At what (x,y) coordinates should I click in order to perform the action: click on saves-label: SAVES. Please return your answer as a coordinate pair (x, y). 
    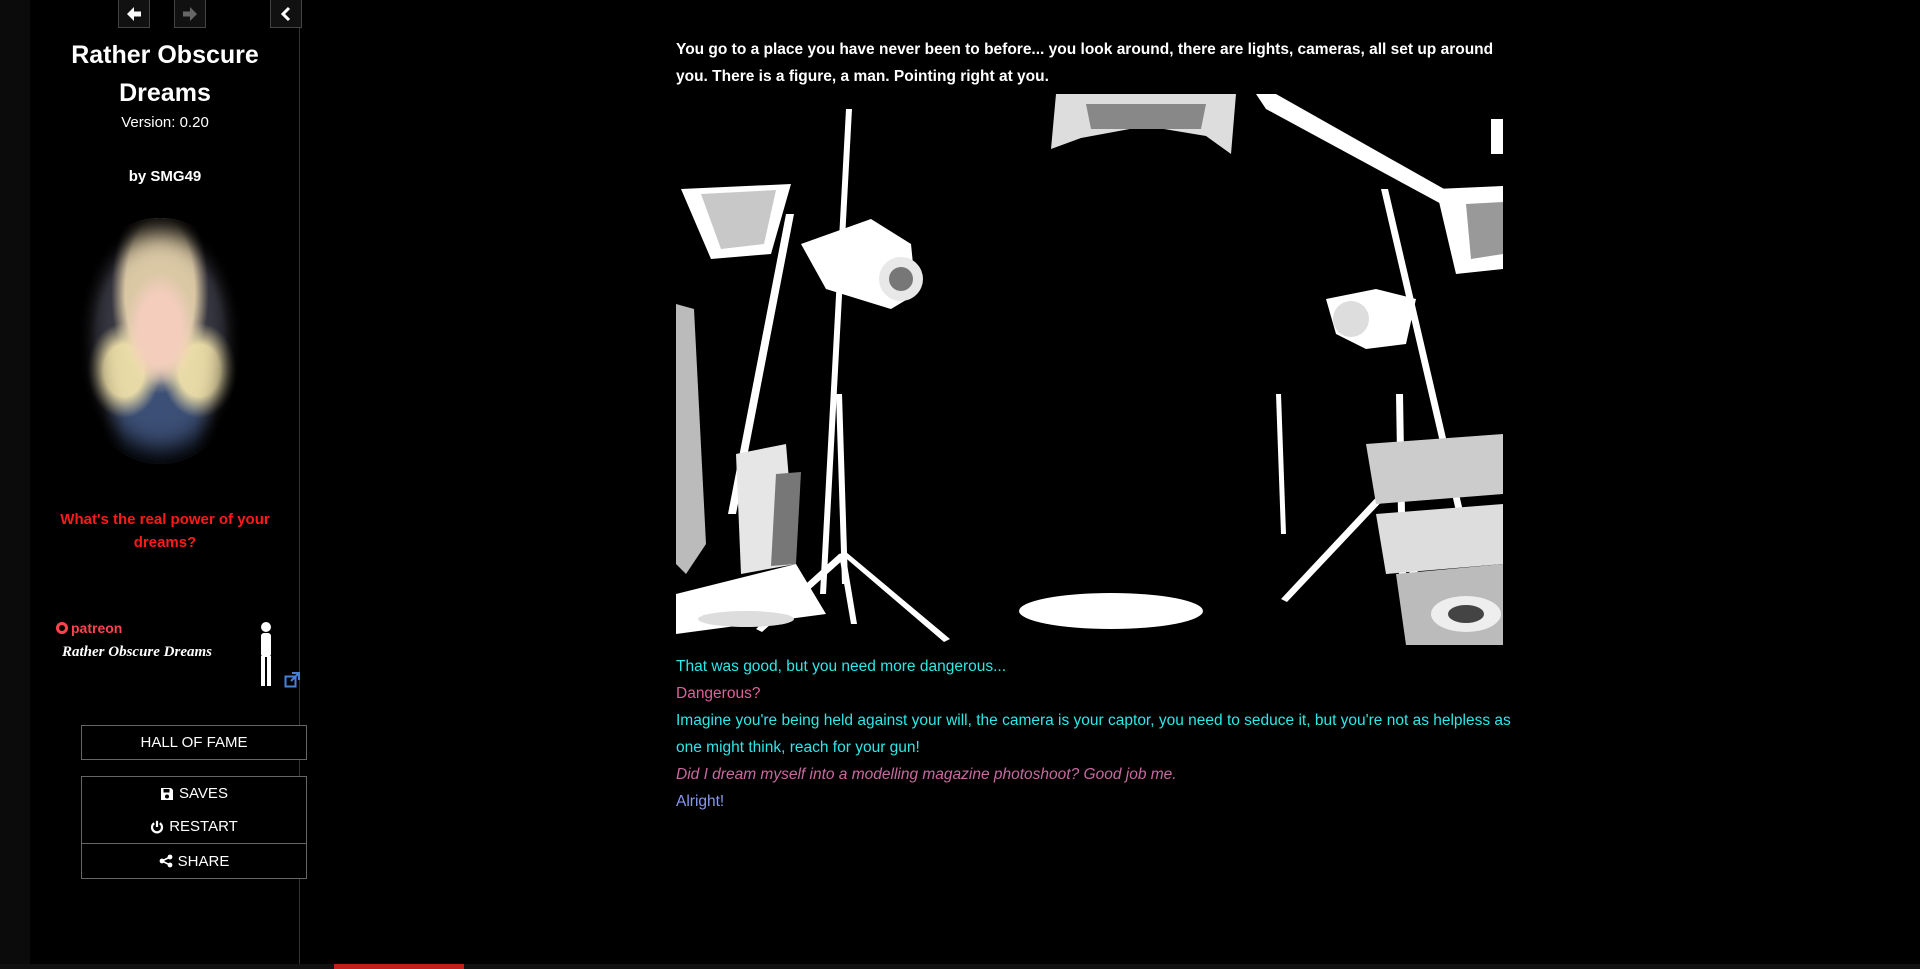
    Looking at the image, I should click on (203, 793).